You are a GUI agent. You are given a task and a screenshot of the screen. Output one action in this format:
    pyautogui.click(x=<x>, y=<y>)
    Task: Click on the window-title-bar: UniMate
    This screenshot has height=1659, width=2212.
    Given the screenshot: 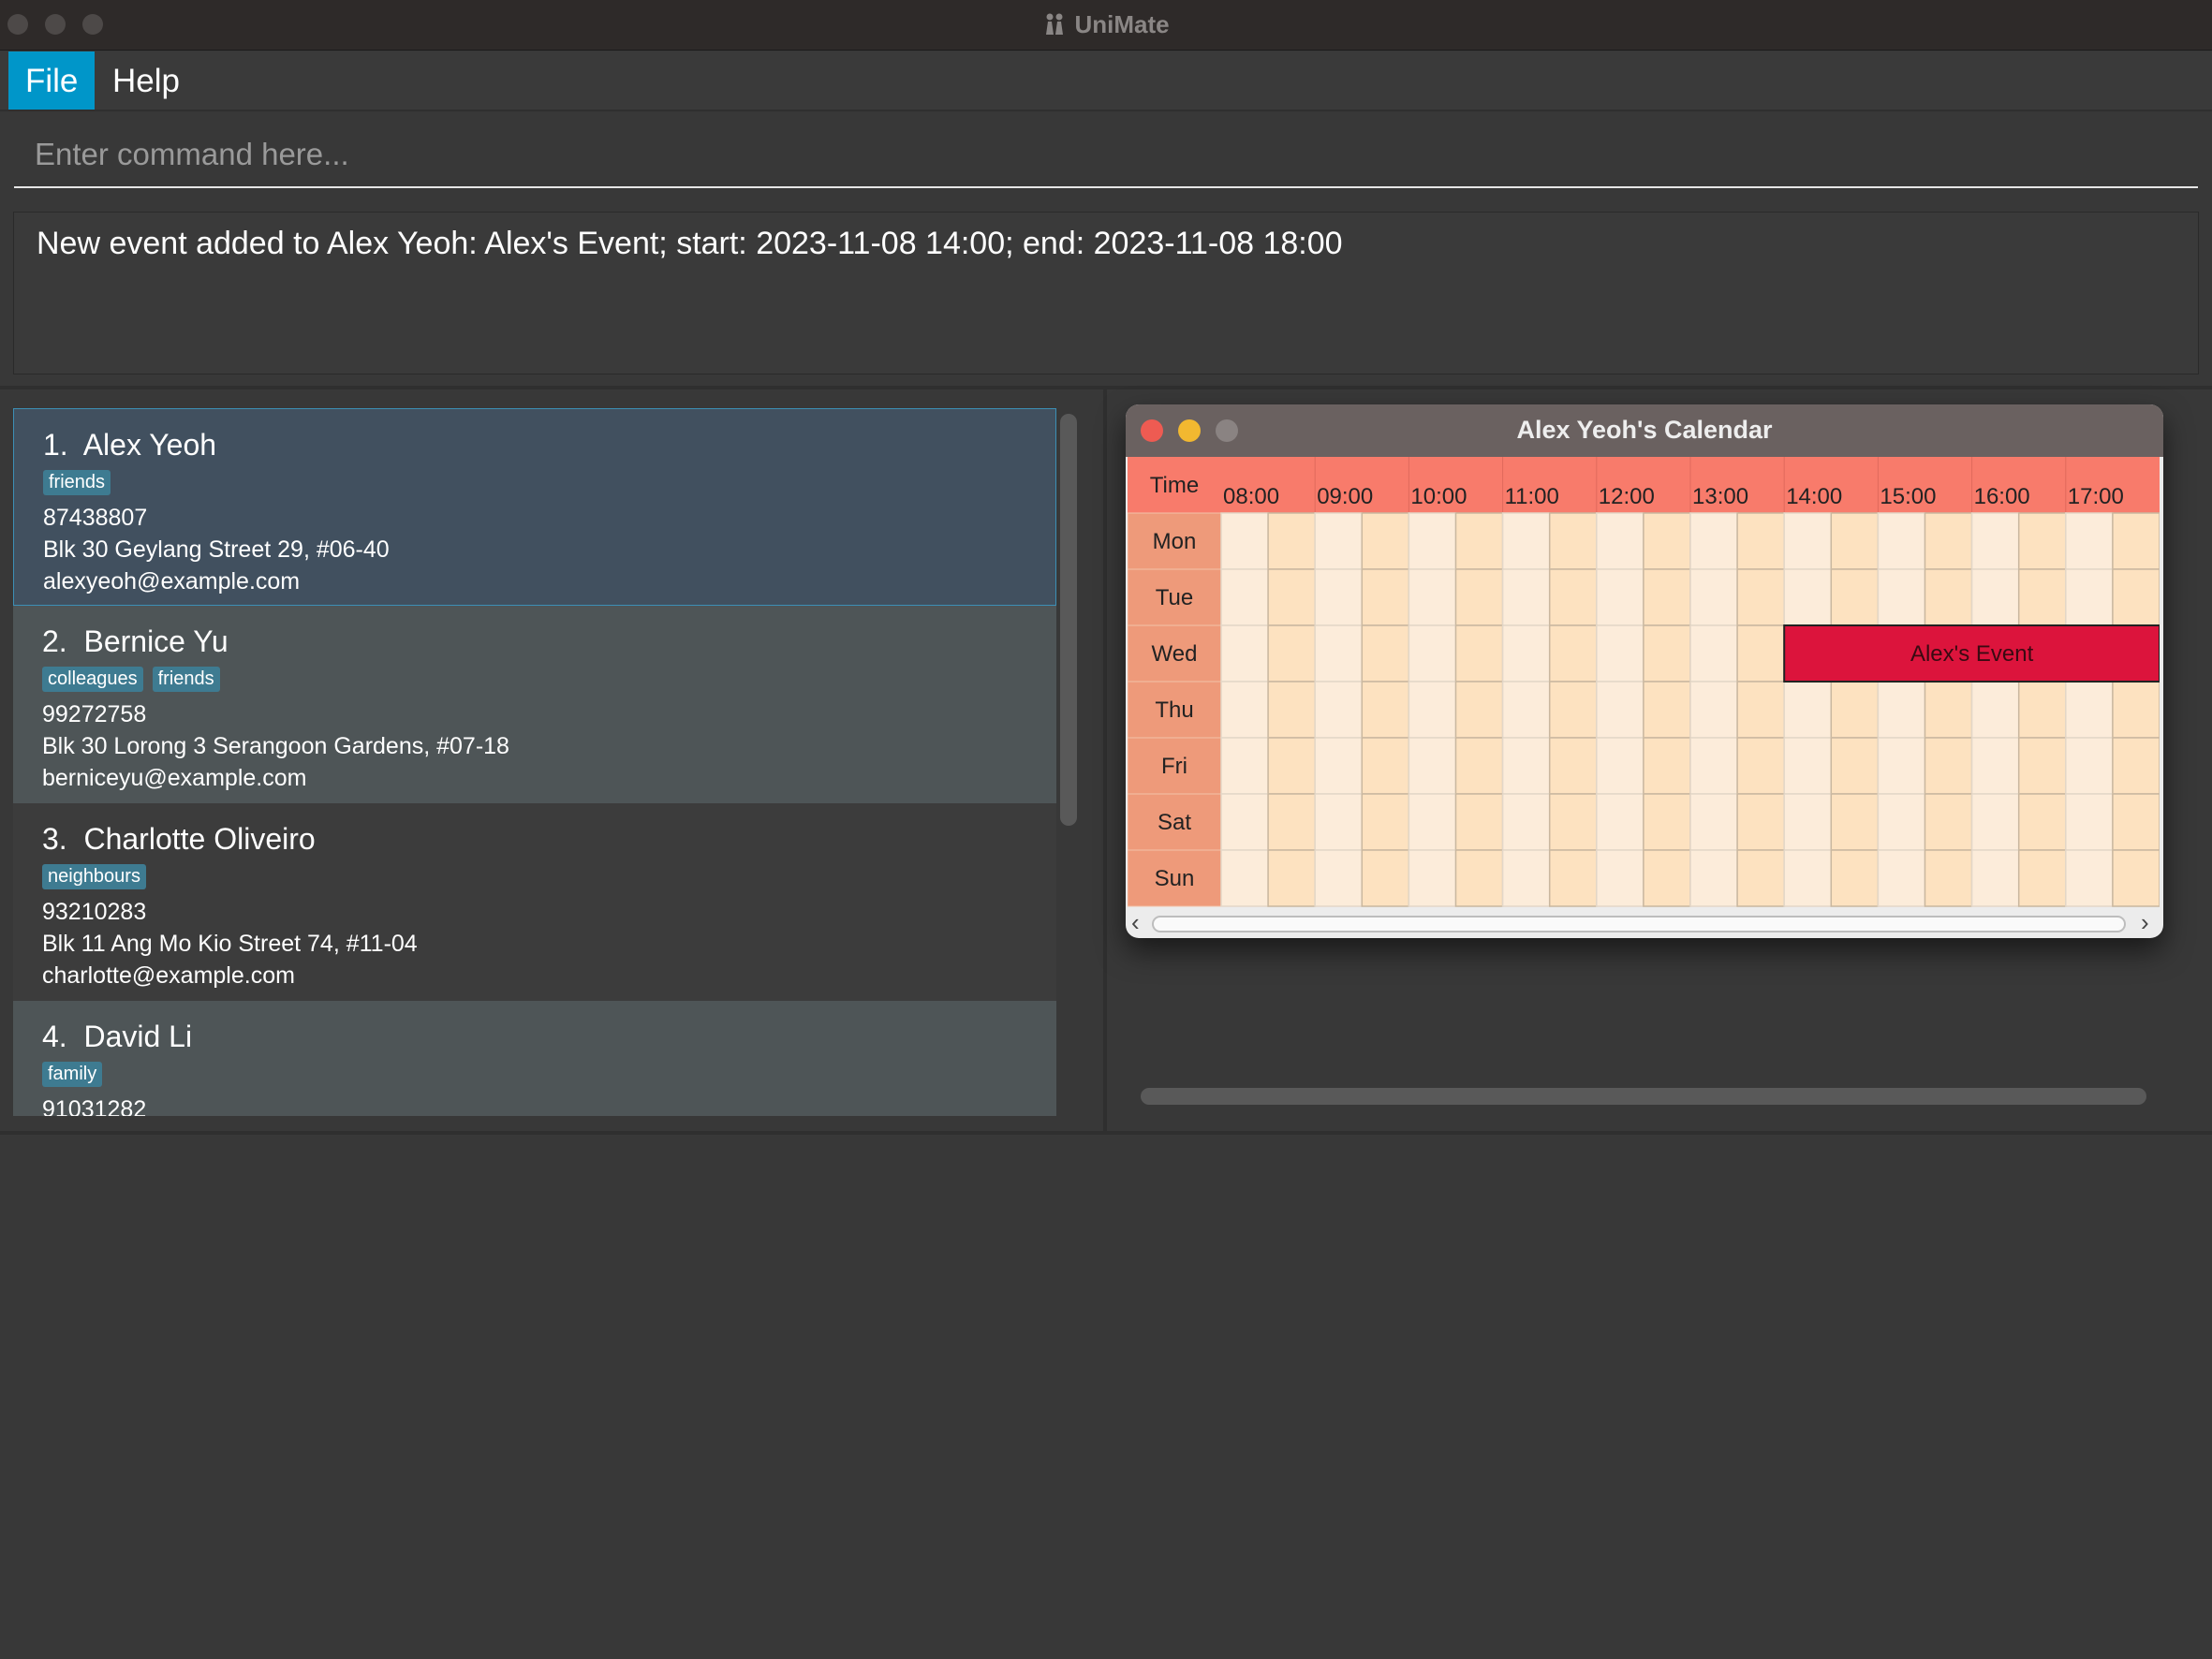 What is the action you would take?
    pyautogui.click(x=1106, y=25)
    